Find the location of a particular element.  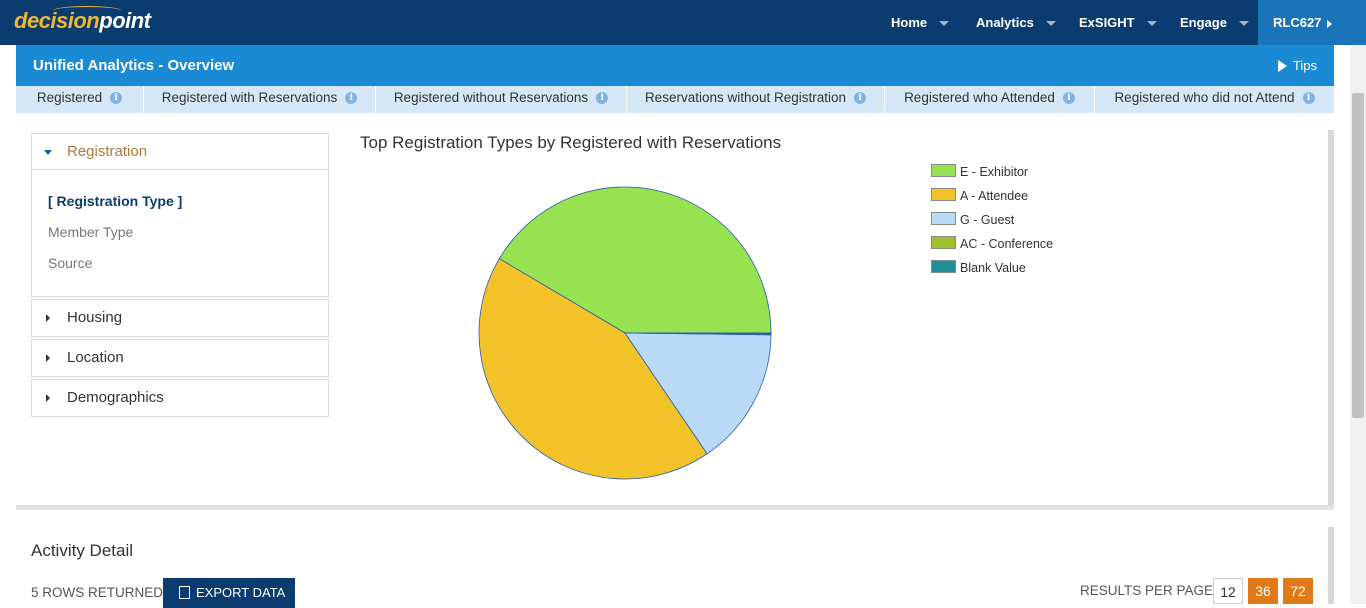

nav-exsight-label: ExSIGHT is located at coordinates (1107, 22).